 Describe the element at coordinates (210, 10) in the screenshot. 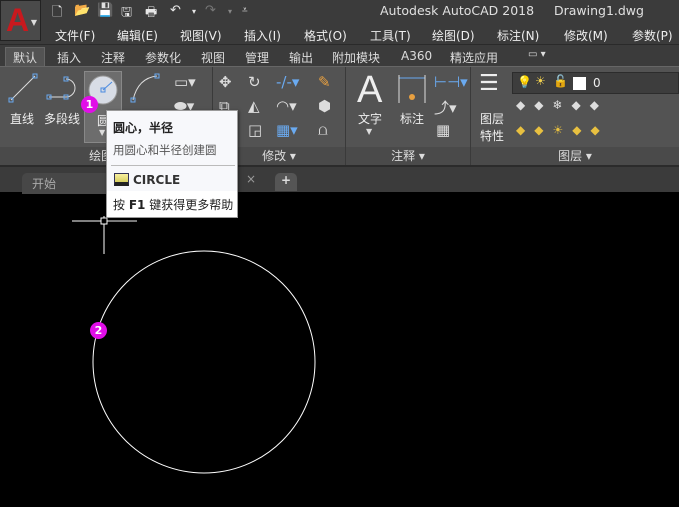

I see `redo-icon: ↷` at that location.